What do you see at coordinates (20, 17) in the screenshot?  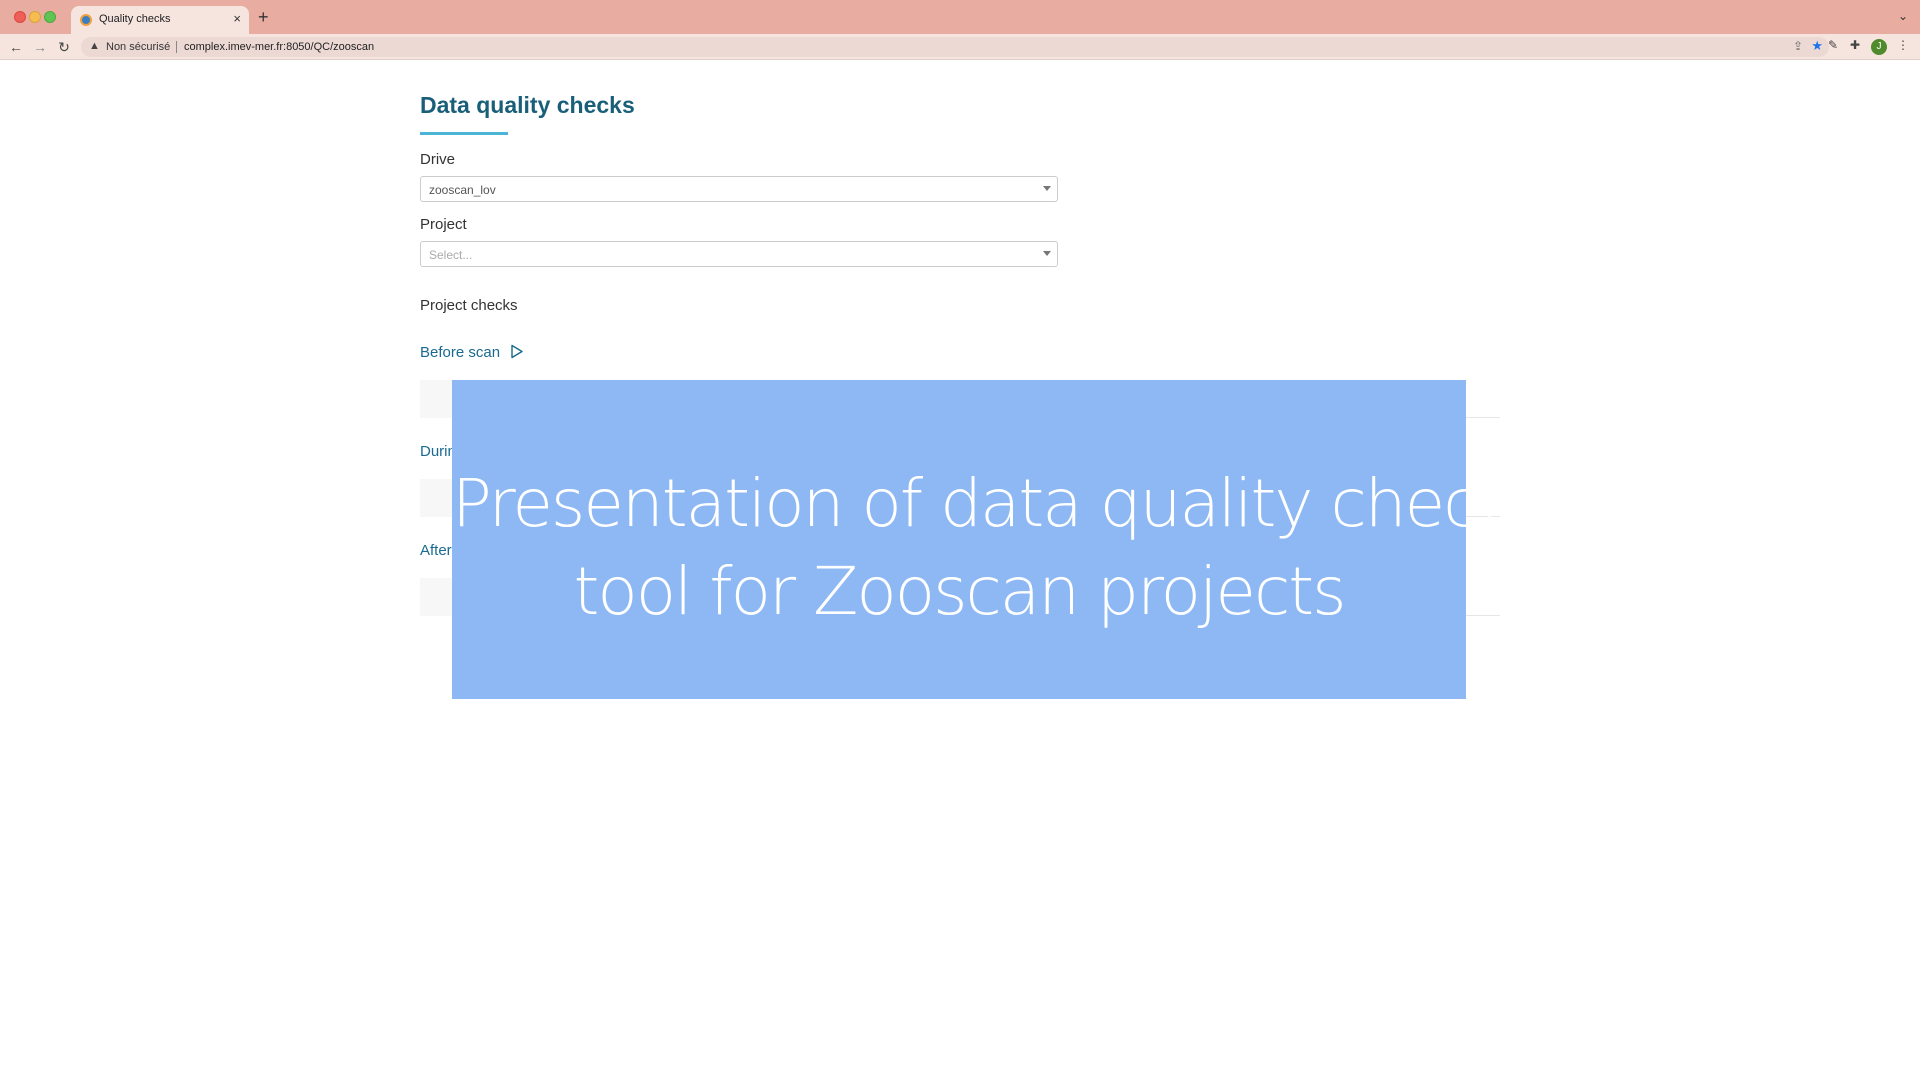 I see `close-window-button` at bounding box center [20, 17].